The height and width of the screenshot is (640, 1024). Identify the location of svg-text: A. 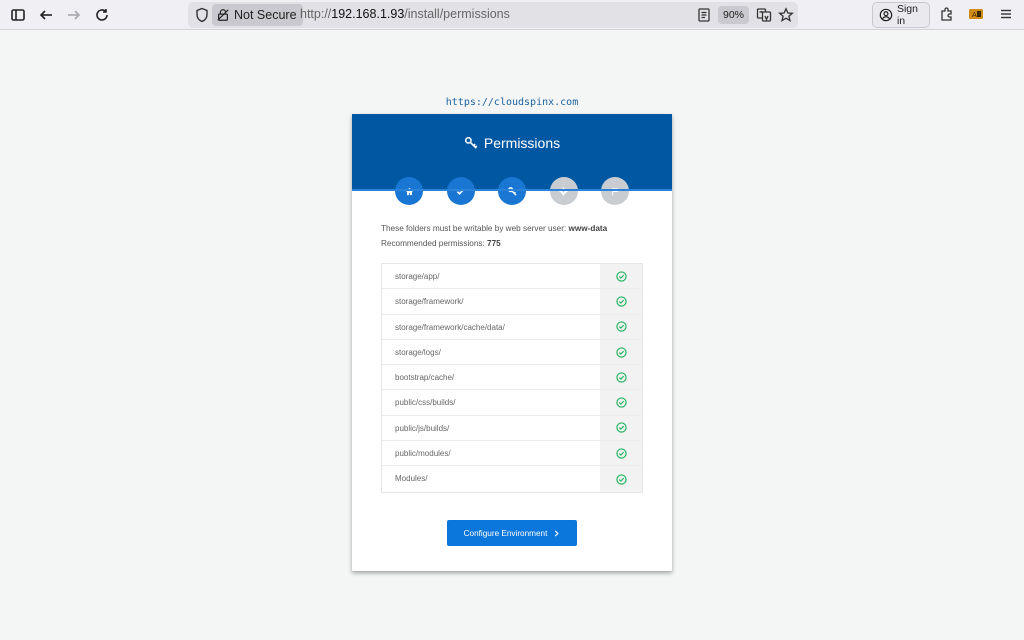
(974, 15).